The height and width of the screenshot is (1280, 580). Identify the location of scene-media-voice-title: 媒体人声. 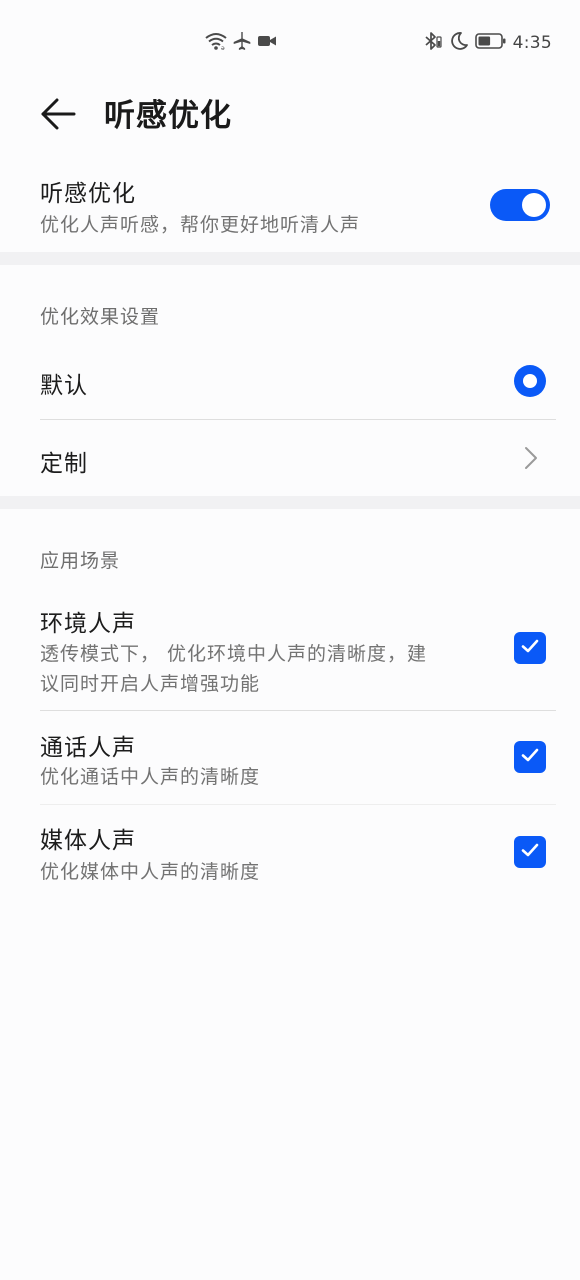
(88, 841).